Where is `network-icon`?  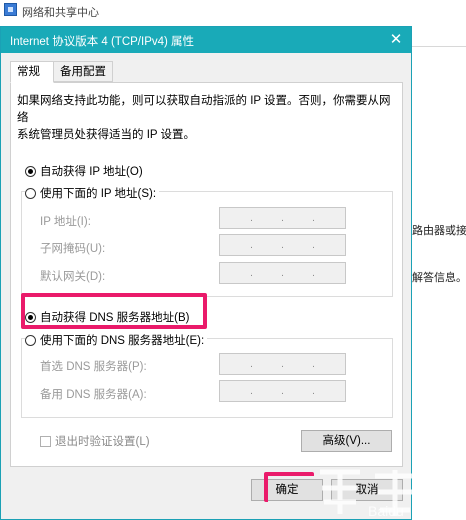
network-icon is located at coordinates (10, 9).